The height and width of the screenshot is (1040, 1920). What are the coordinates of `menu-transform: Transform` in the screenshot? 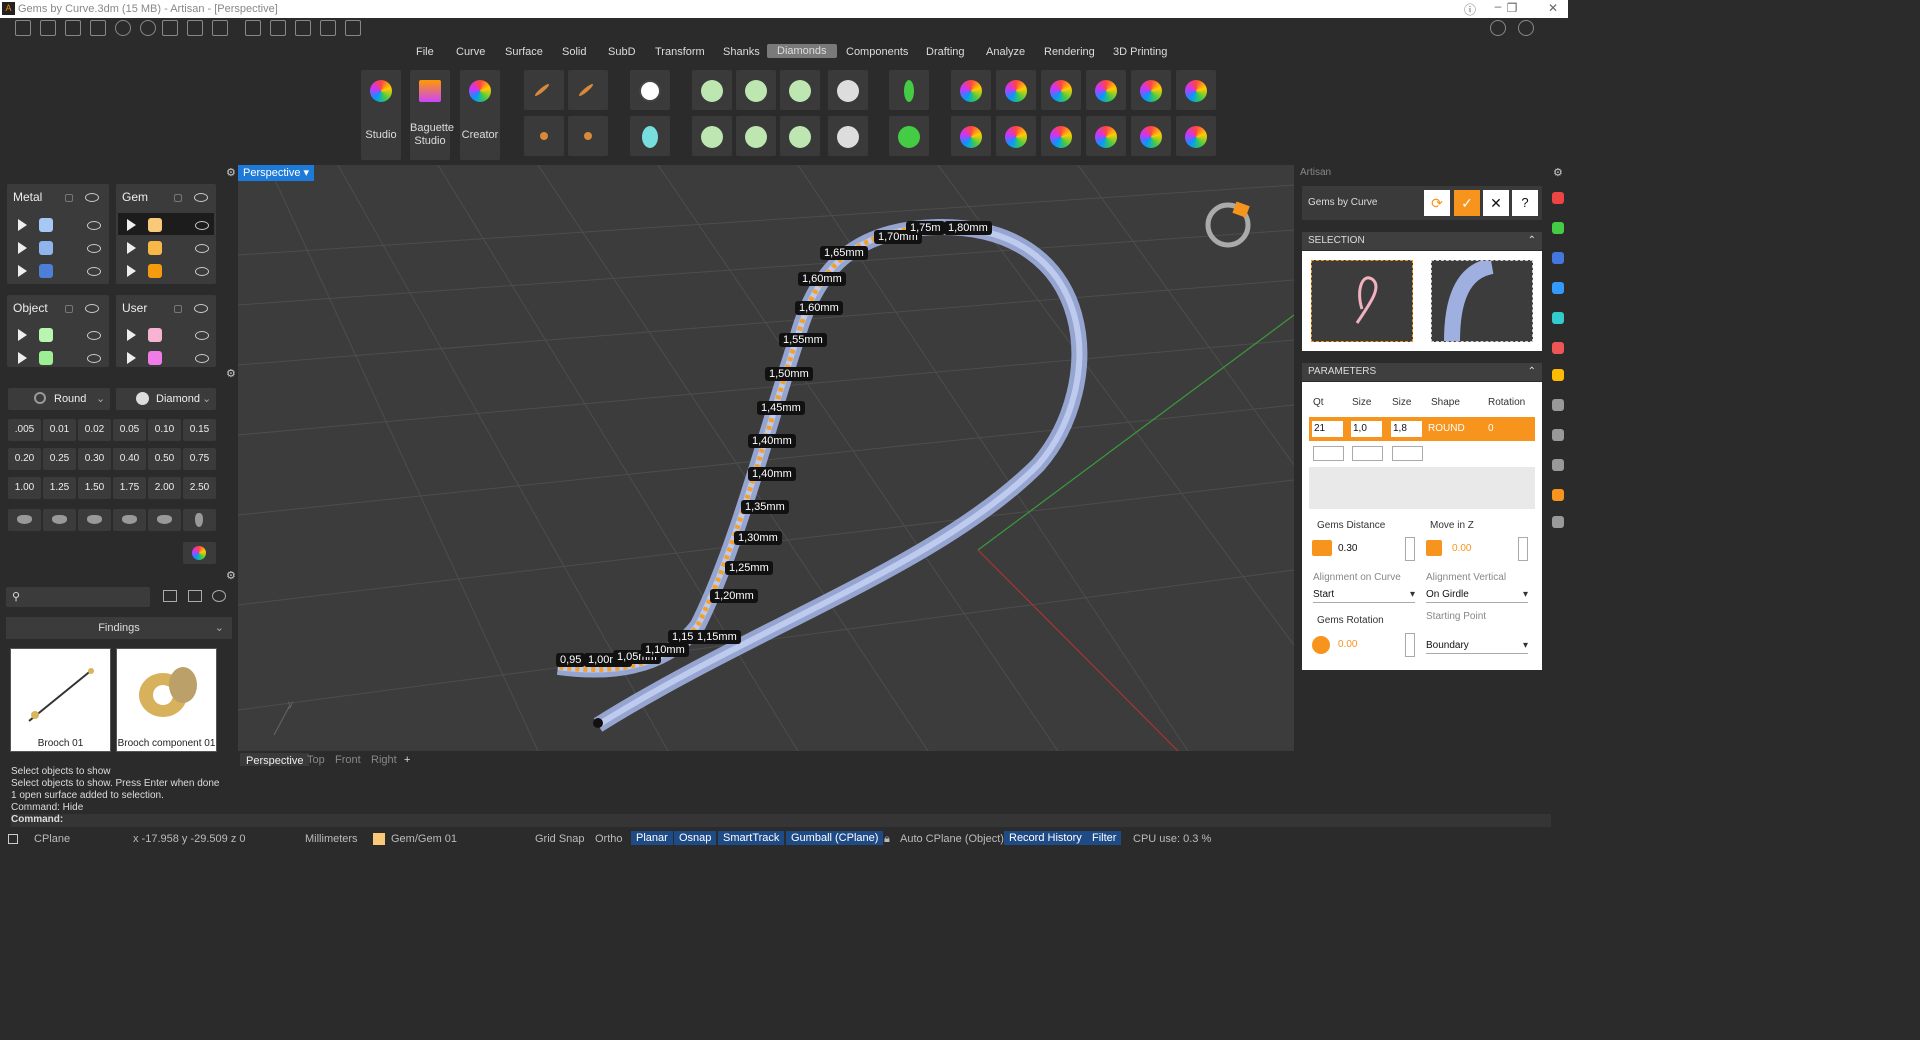 It's located at (680, 52).